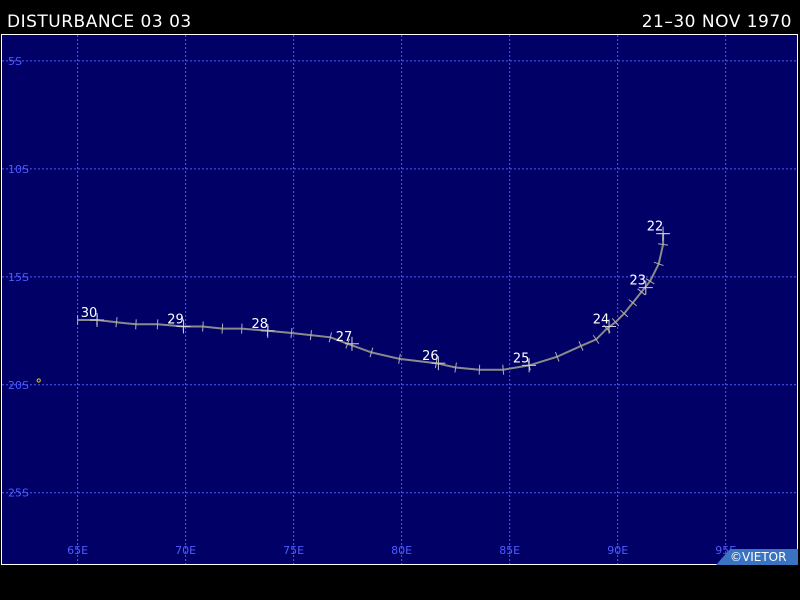  I want to click on day-label: 25, so click(521, 358).